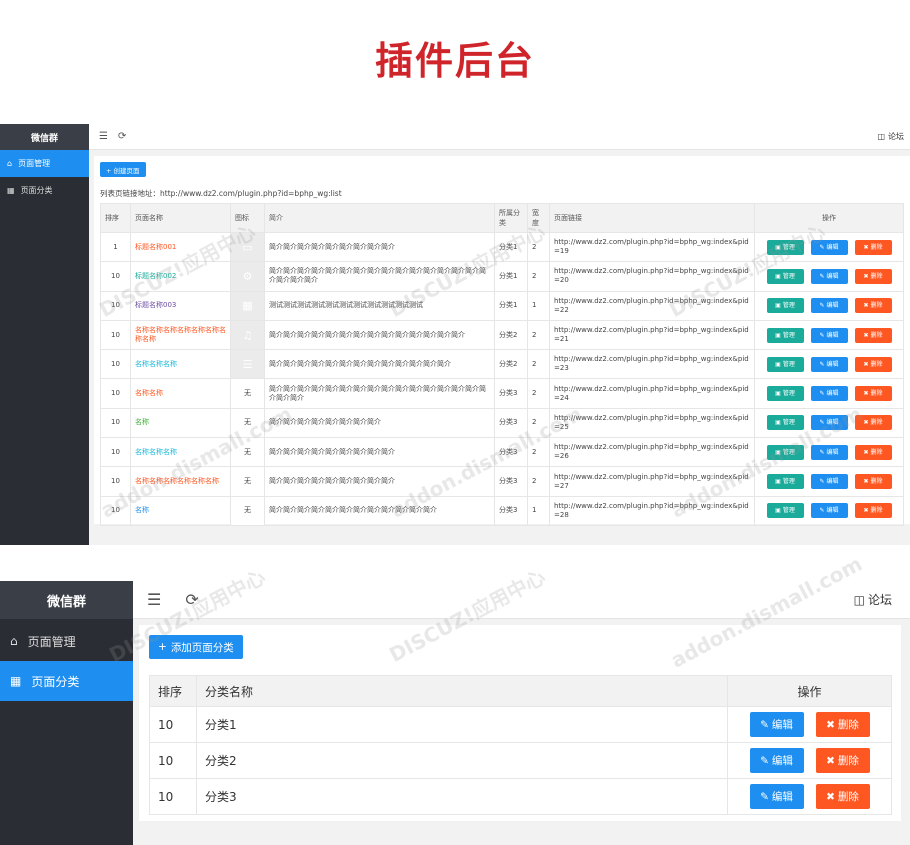  I want to click on row-width: 1, so click(538, 305).